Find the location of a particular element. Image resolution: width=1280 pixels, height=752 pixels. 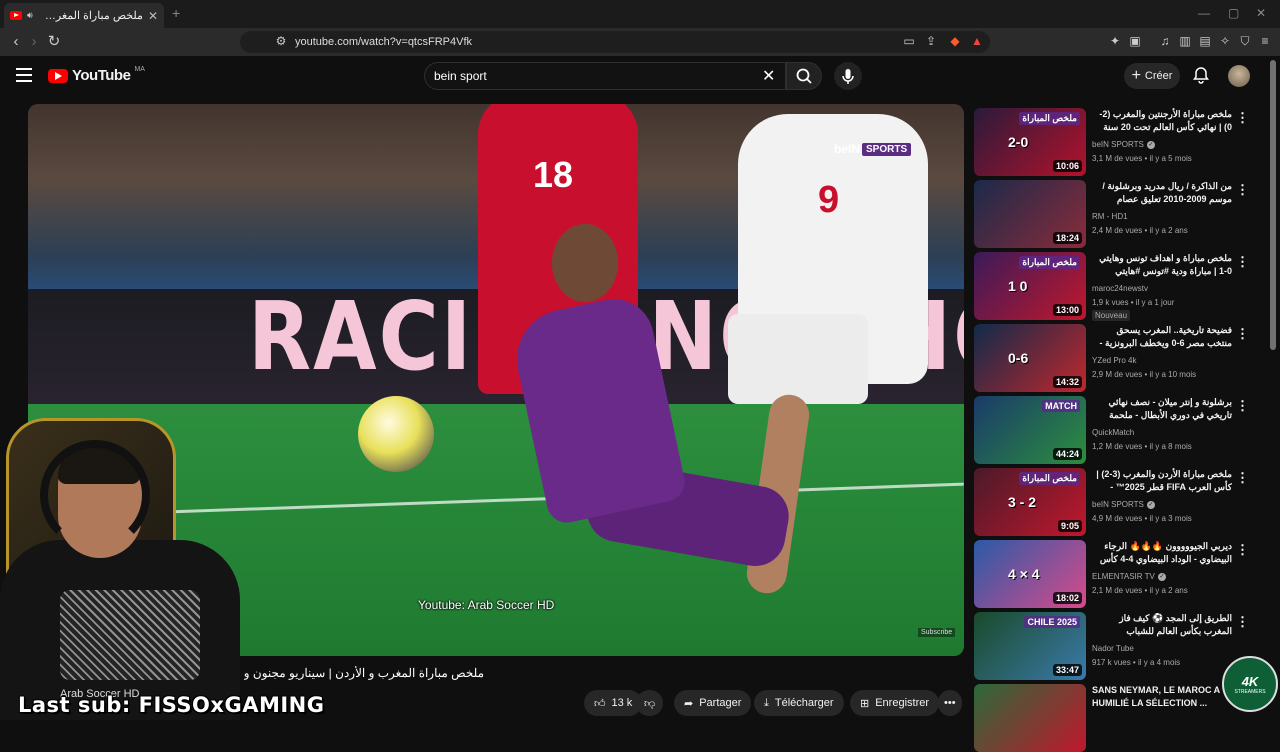

ai-icon: ✧ is located at coordinates (1225, 41).